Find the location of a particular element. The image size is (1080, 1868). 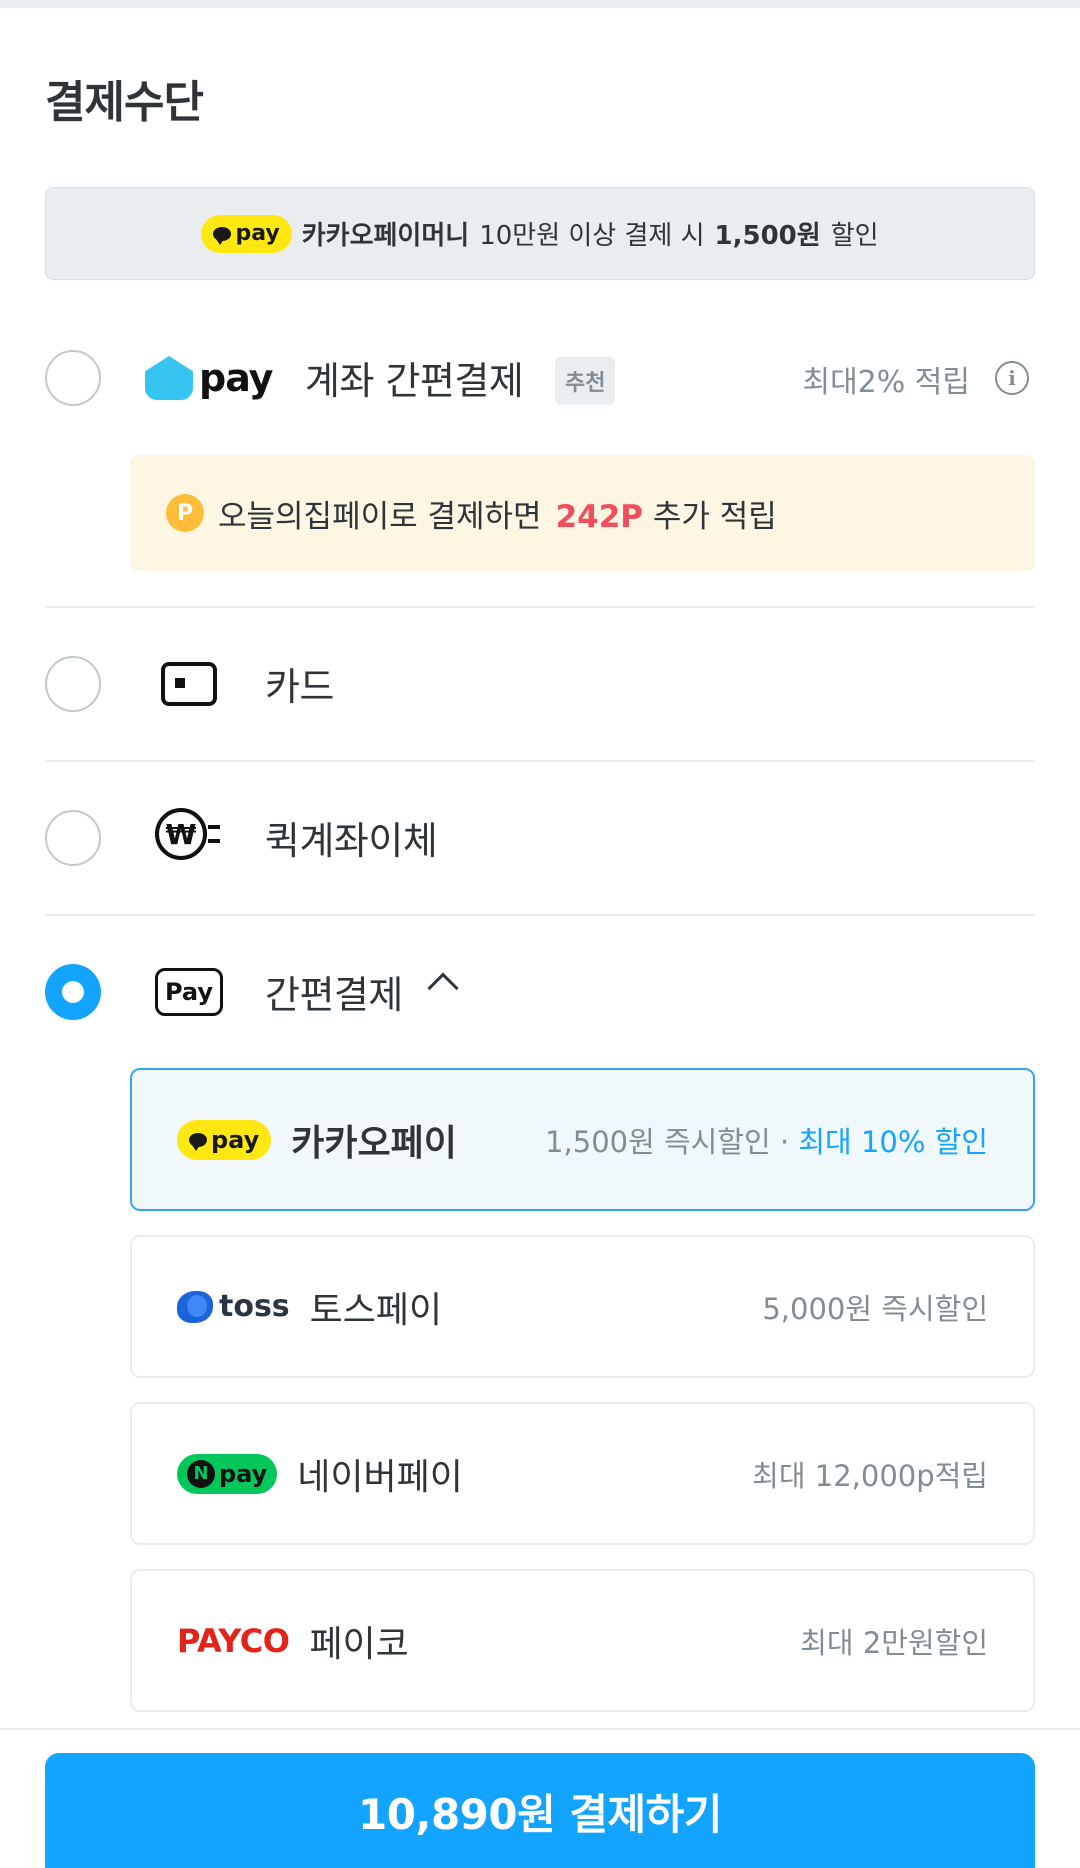

page-title: 결제수단 is located at coordinates (124, 102).